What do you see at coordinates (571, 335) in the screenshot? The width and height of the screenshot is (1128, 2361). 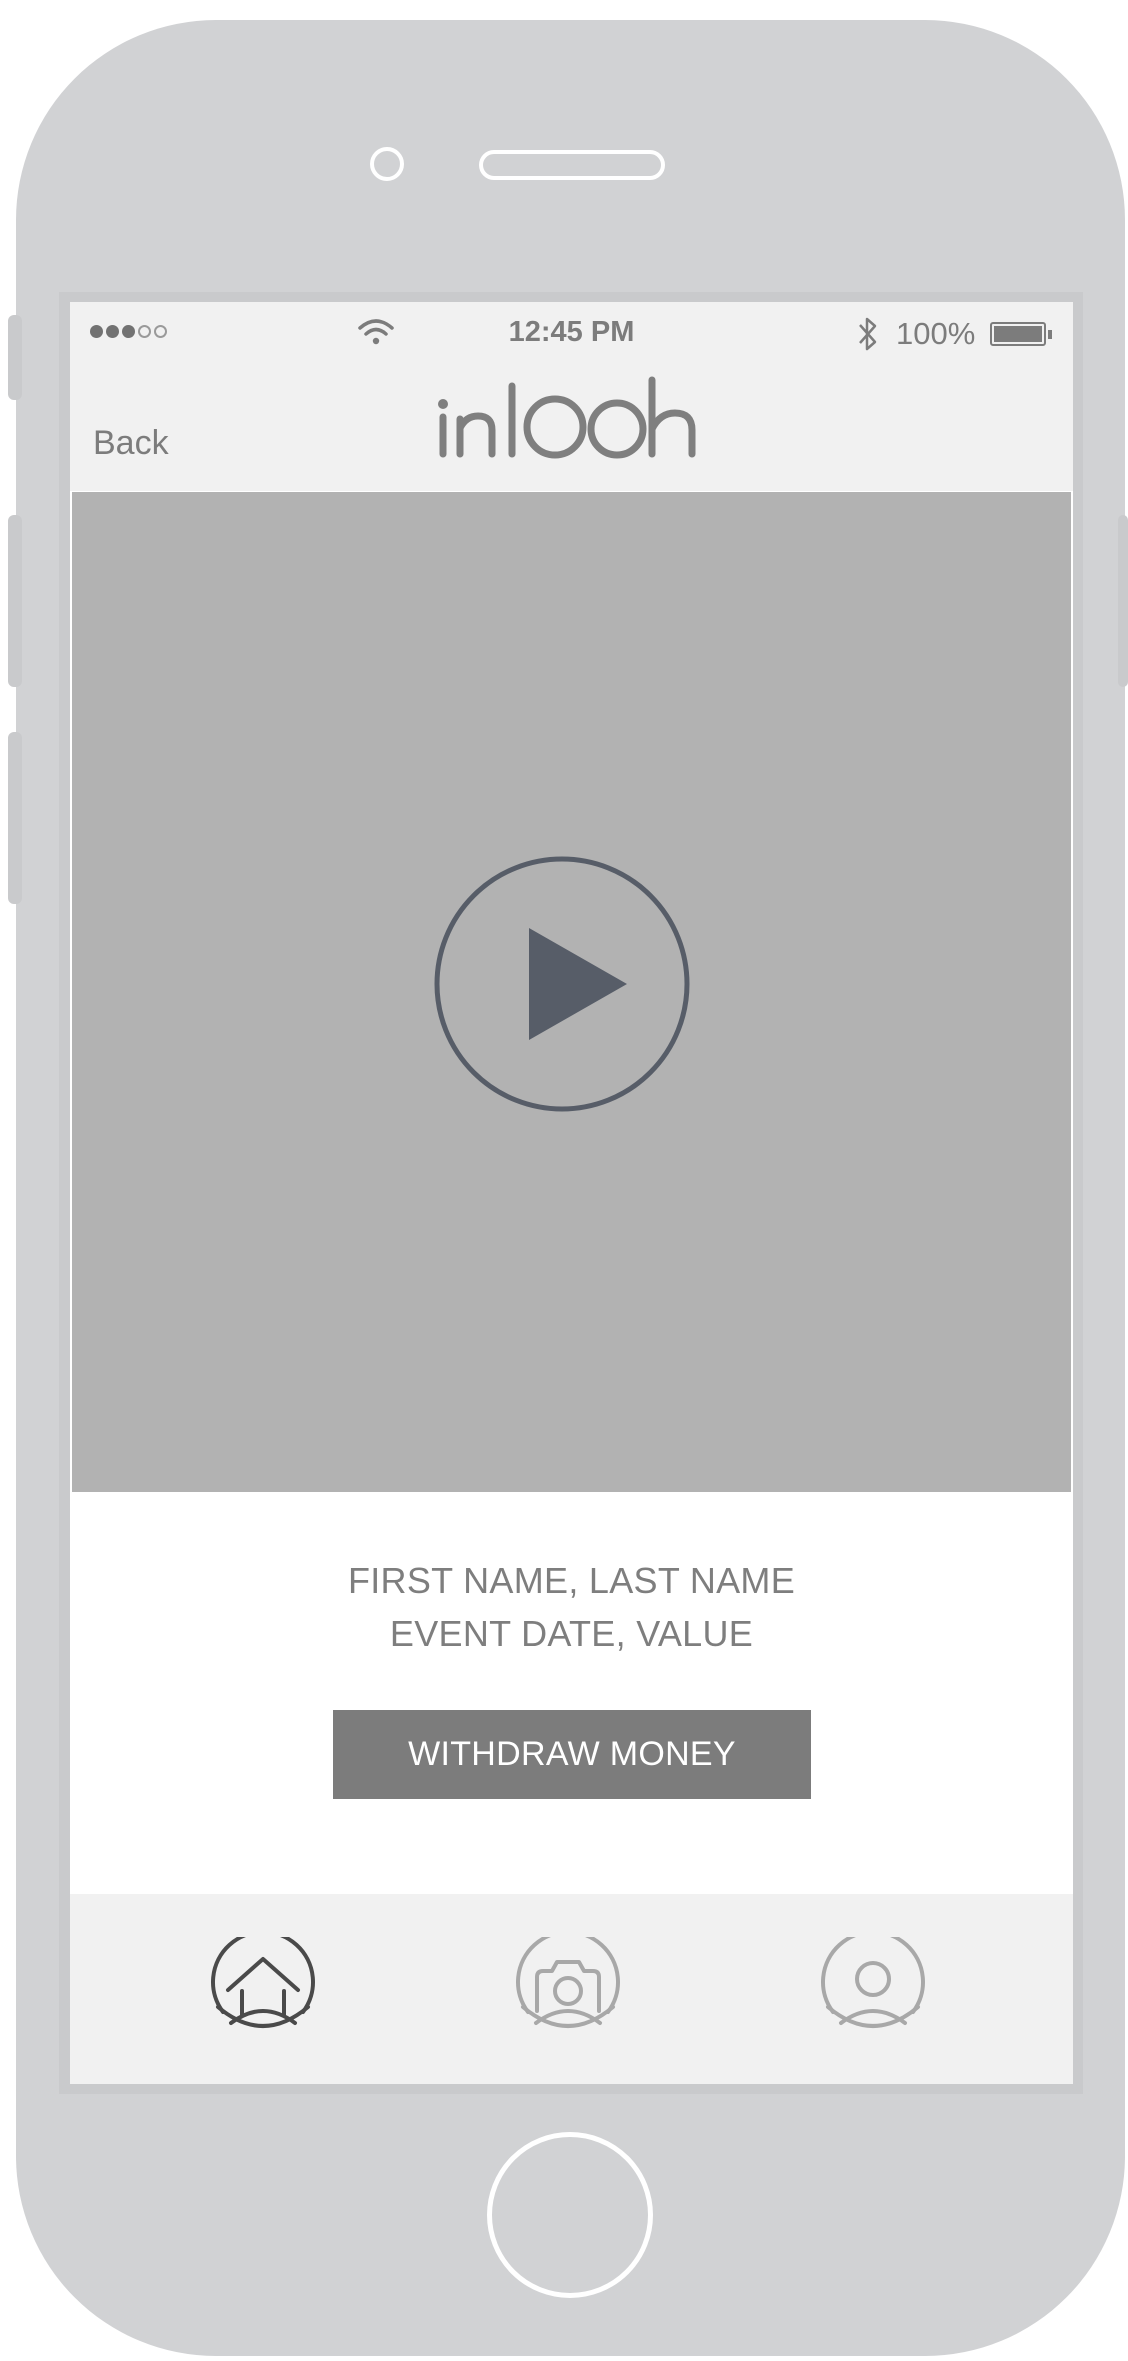 I see `status-bar: 12:45 PM 100%` at bounding box center [571, 335].